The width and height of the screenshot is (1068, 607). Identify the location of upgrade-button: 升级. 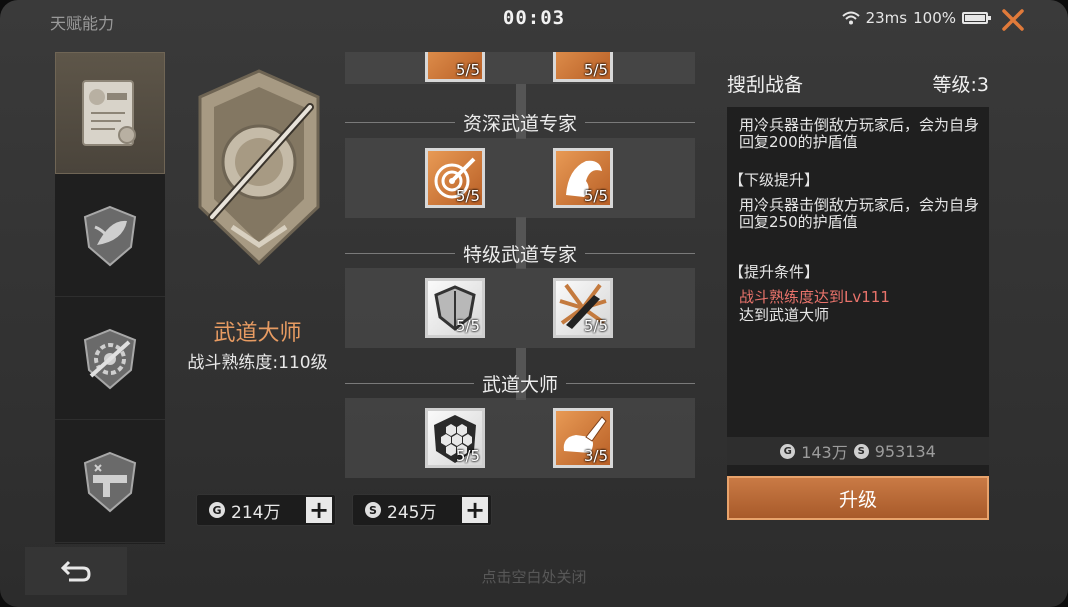
(858, 498).